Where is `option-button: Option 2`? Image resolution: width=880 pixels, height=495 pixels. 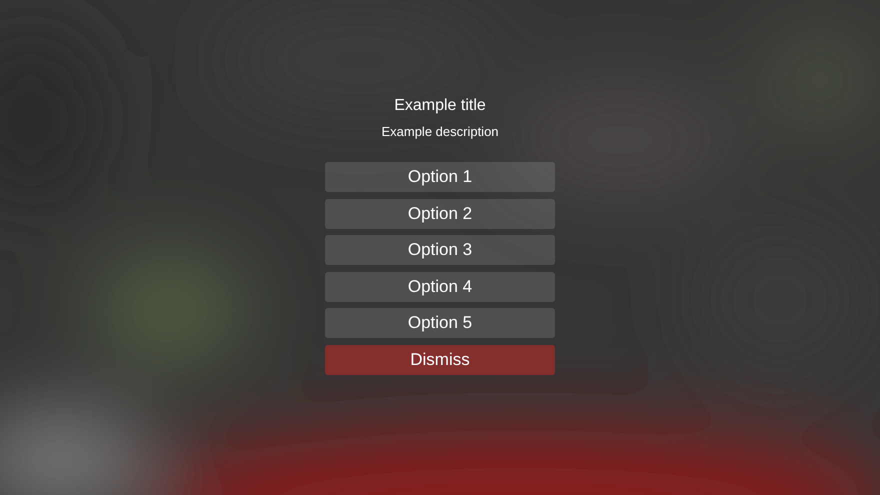 option-button: Option 2 is located at coordinates (440, 213).